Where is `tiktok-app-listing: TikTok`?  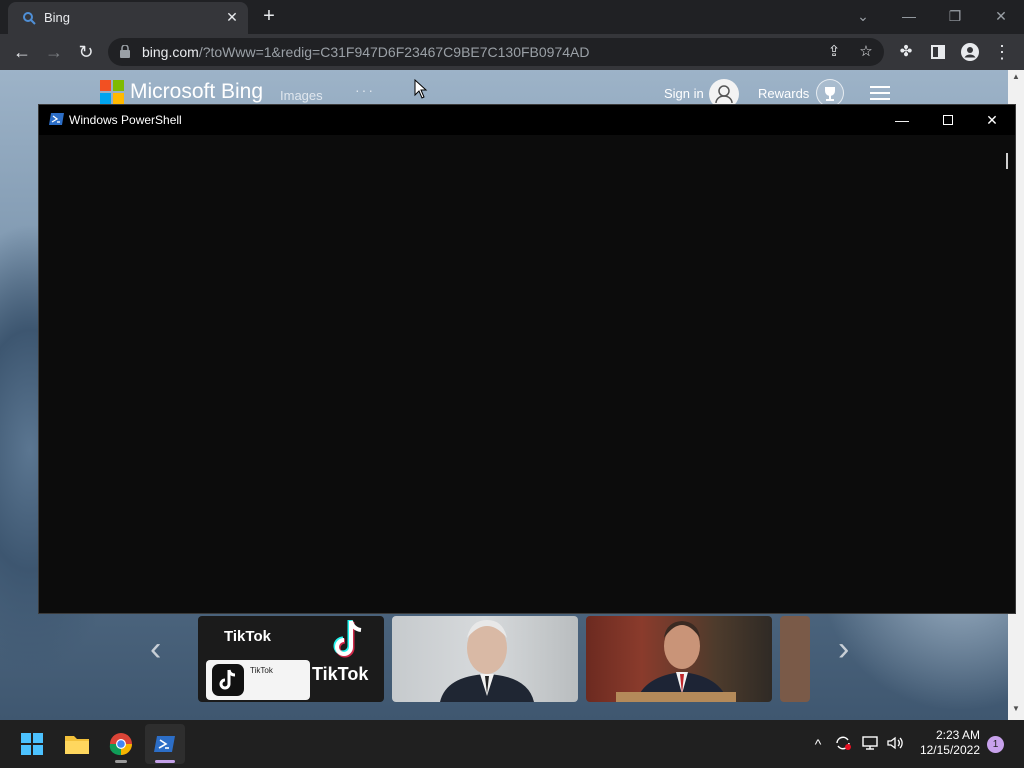 tiktok-app-listing: TikTok is located at coordinates (258, 680).